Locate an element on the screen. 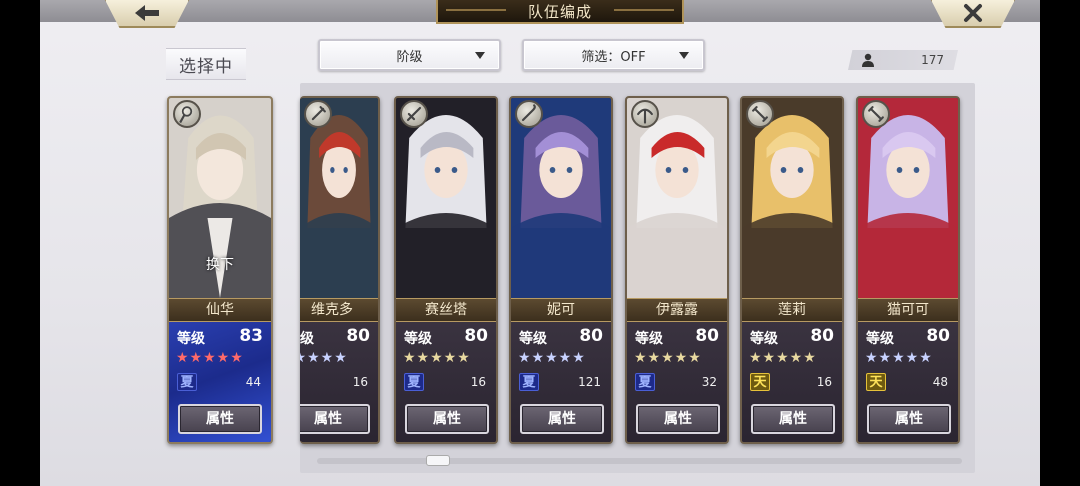  title-ornament-left is located at coordinates (476, 10).